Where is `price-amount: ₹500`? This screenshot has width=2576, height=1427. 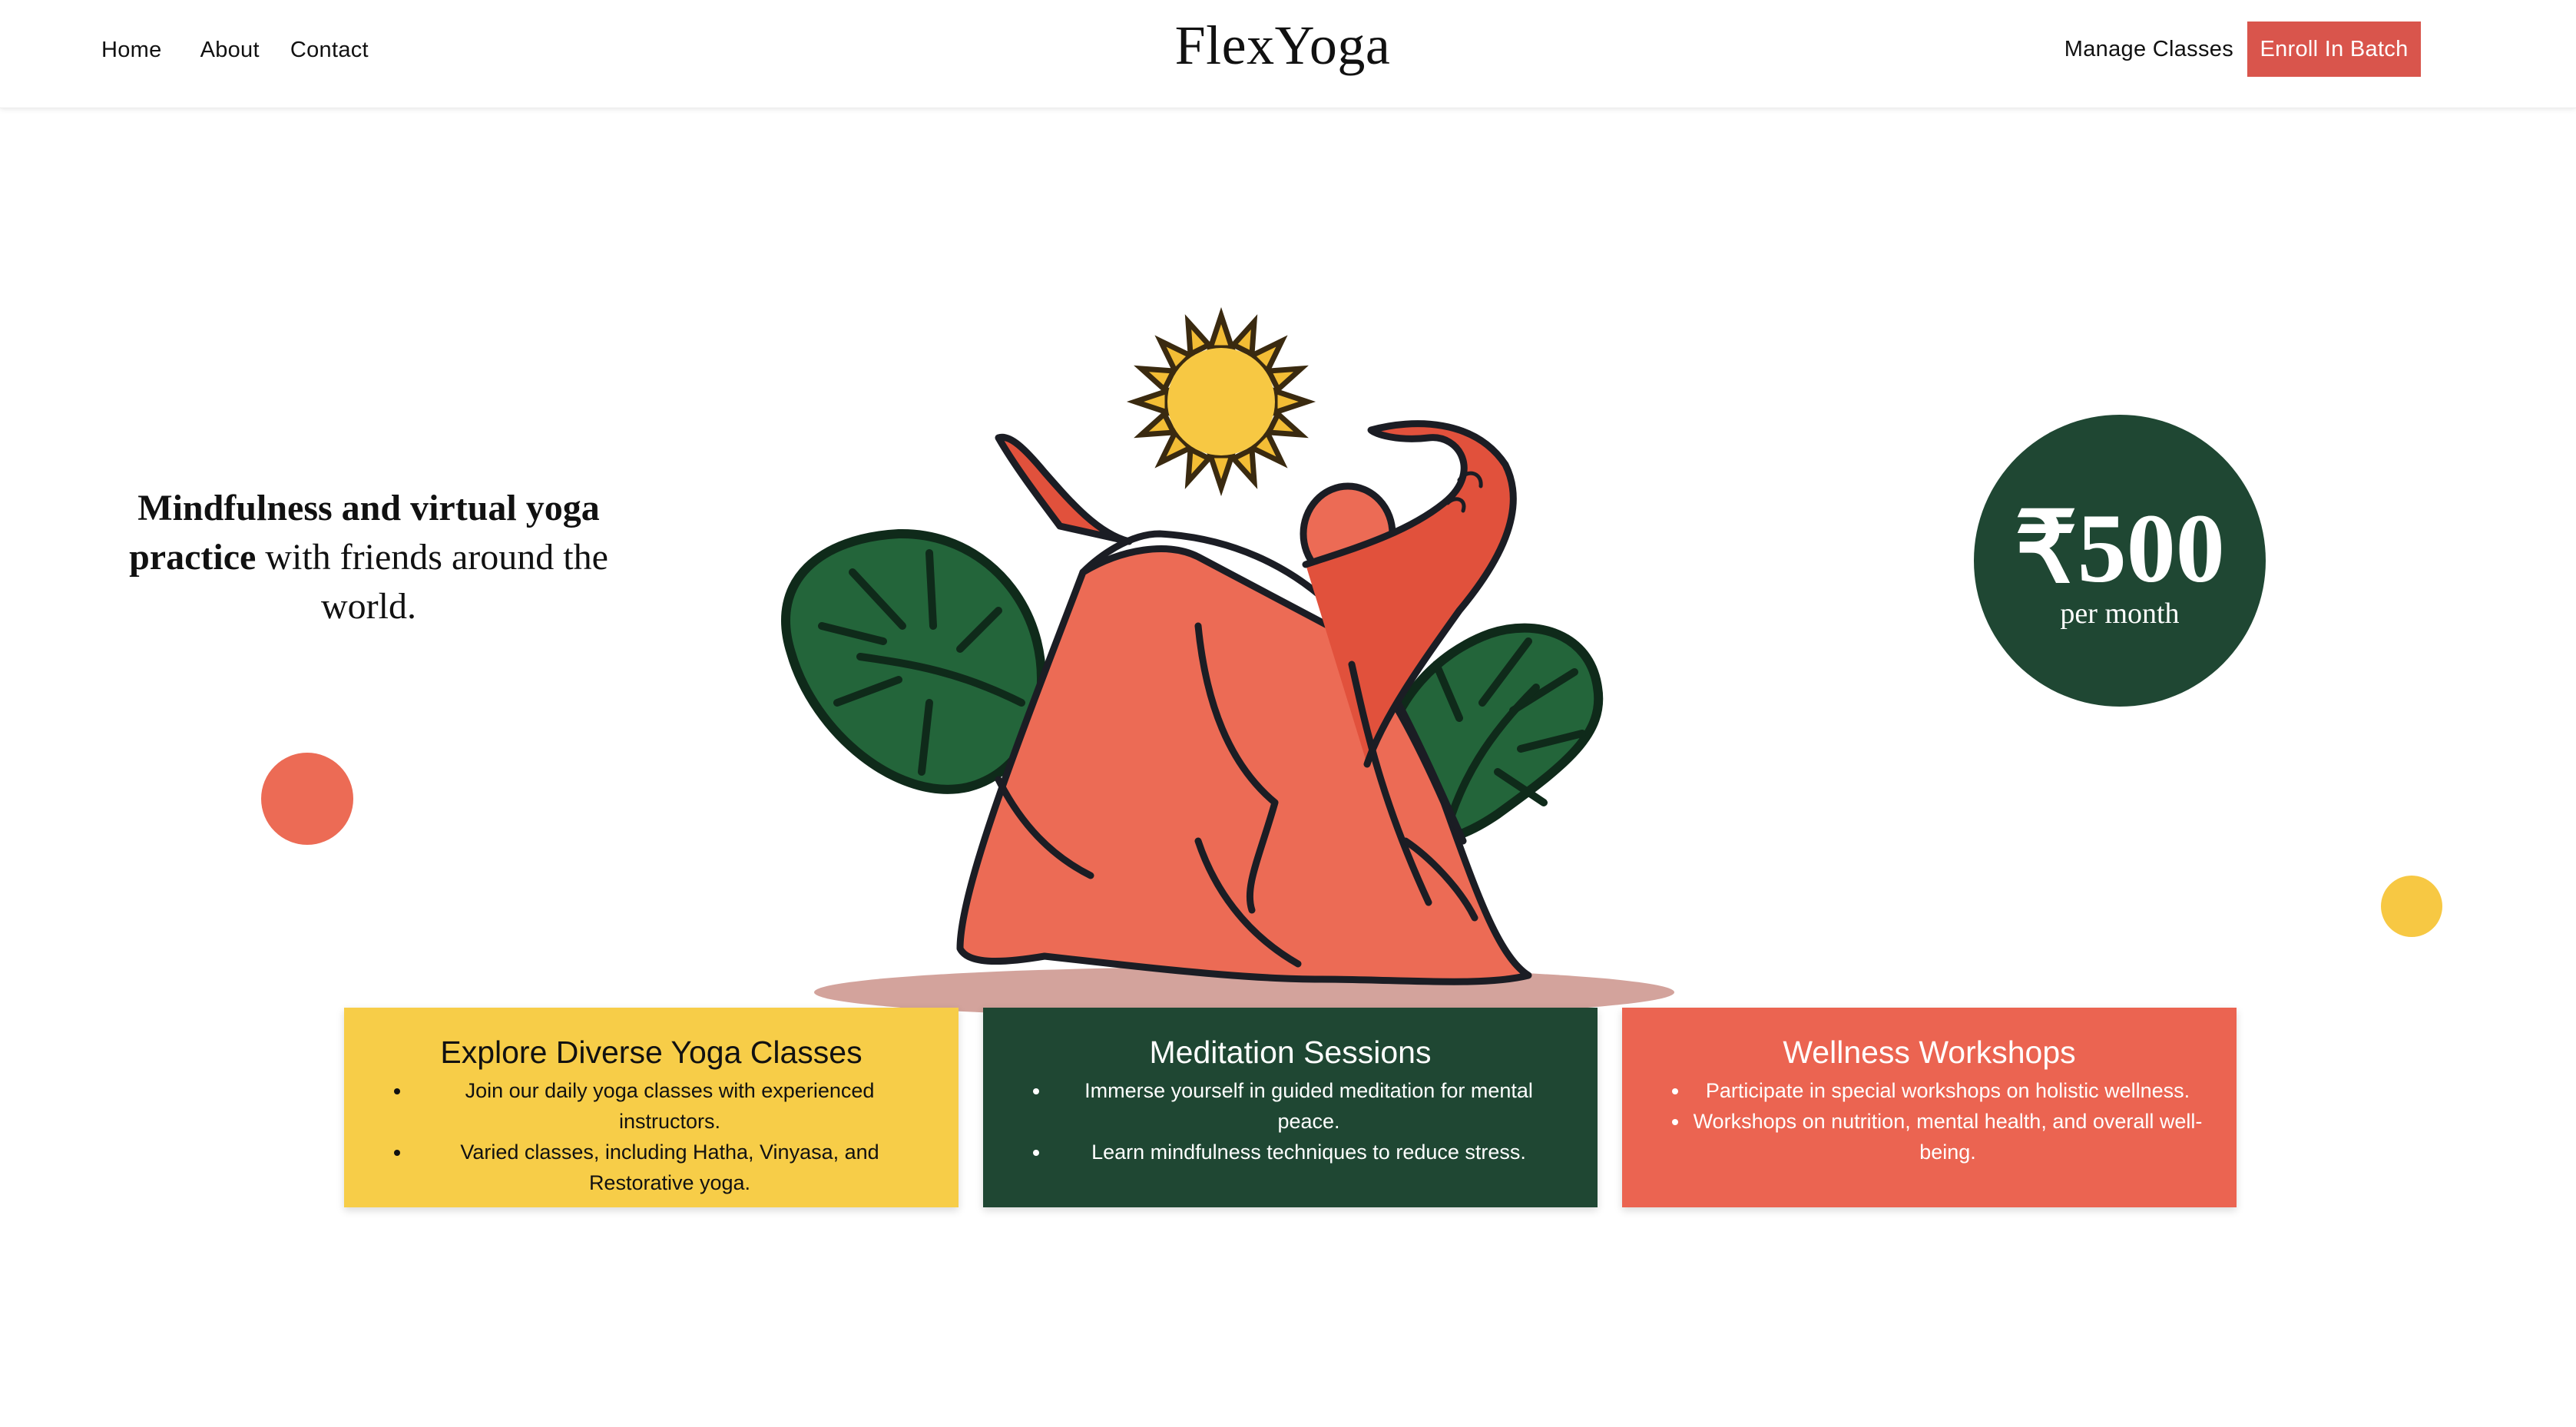 price-amount: ₹500 is located at coordinates (2120, 548).